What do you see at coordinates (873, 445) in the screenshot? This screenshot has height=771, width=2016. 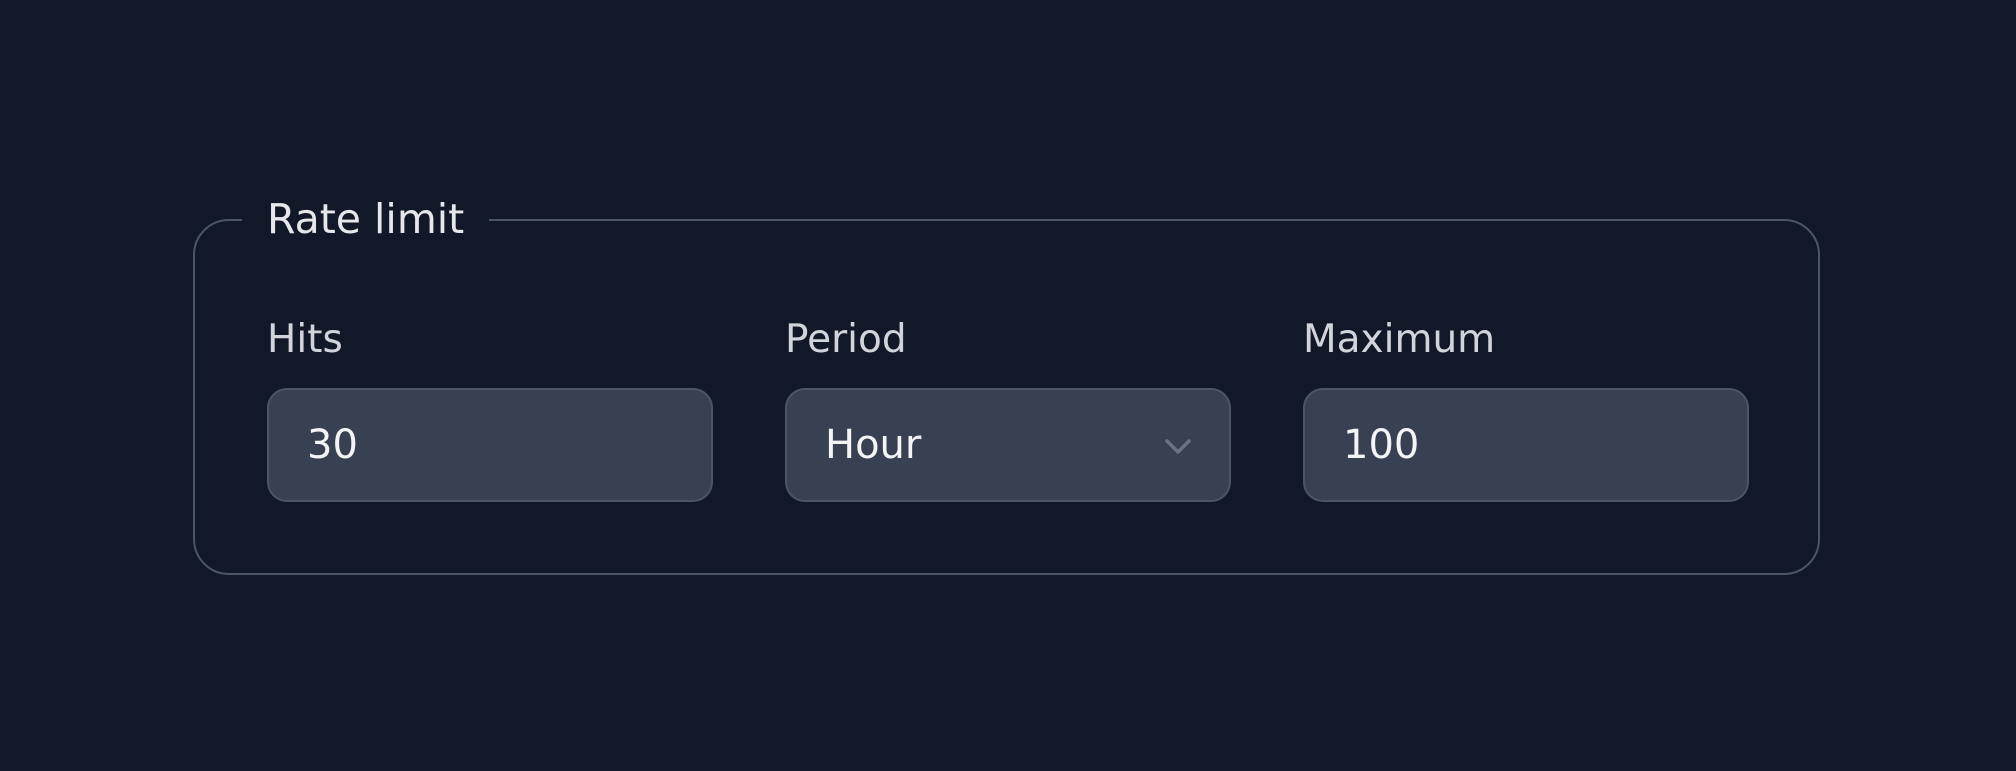 I see `period-selected-value: Hour` at bounding box center [873, 445].